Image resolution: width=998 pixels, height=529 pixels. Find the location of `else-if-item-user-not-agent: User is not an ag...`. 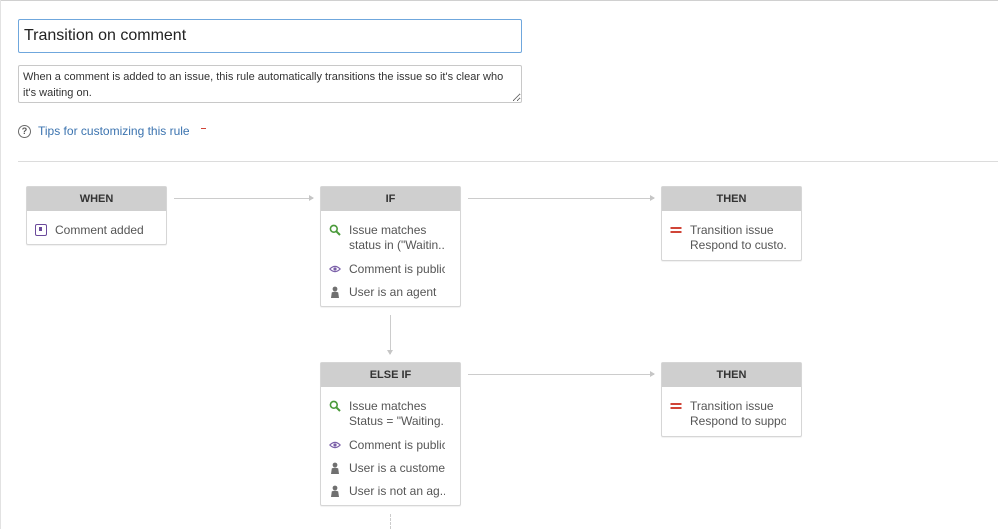

else-if-item-user-not-agent: User is not an ag... is located at coordinates (387, 491).